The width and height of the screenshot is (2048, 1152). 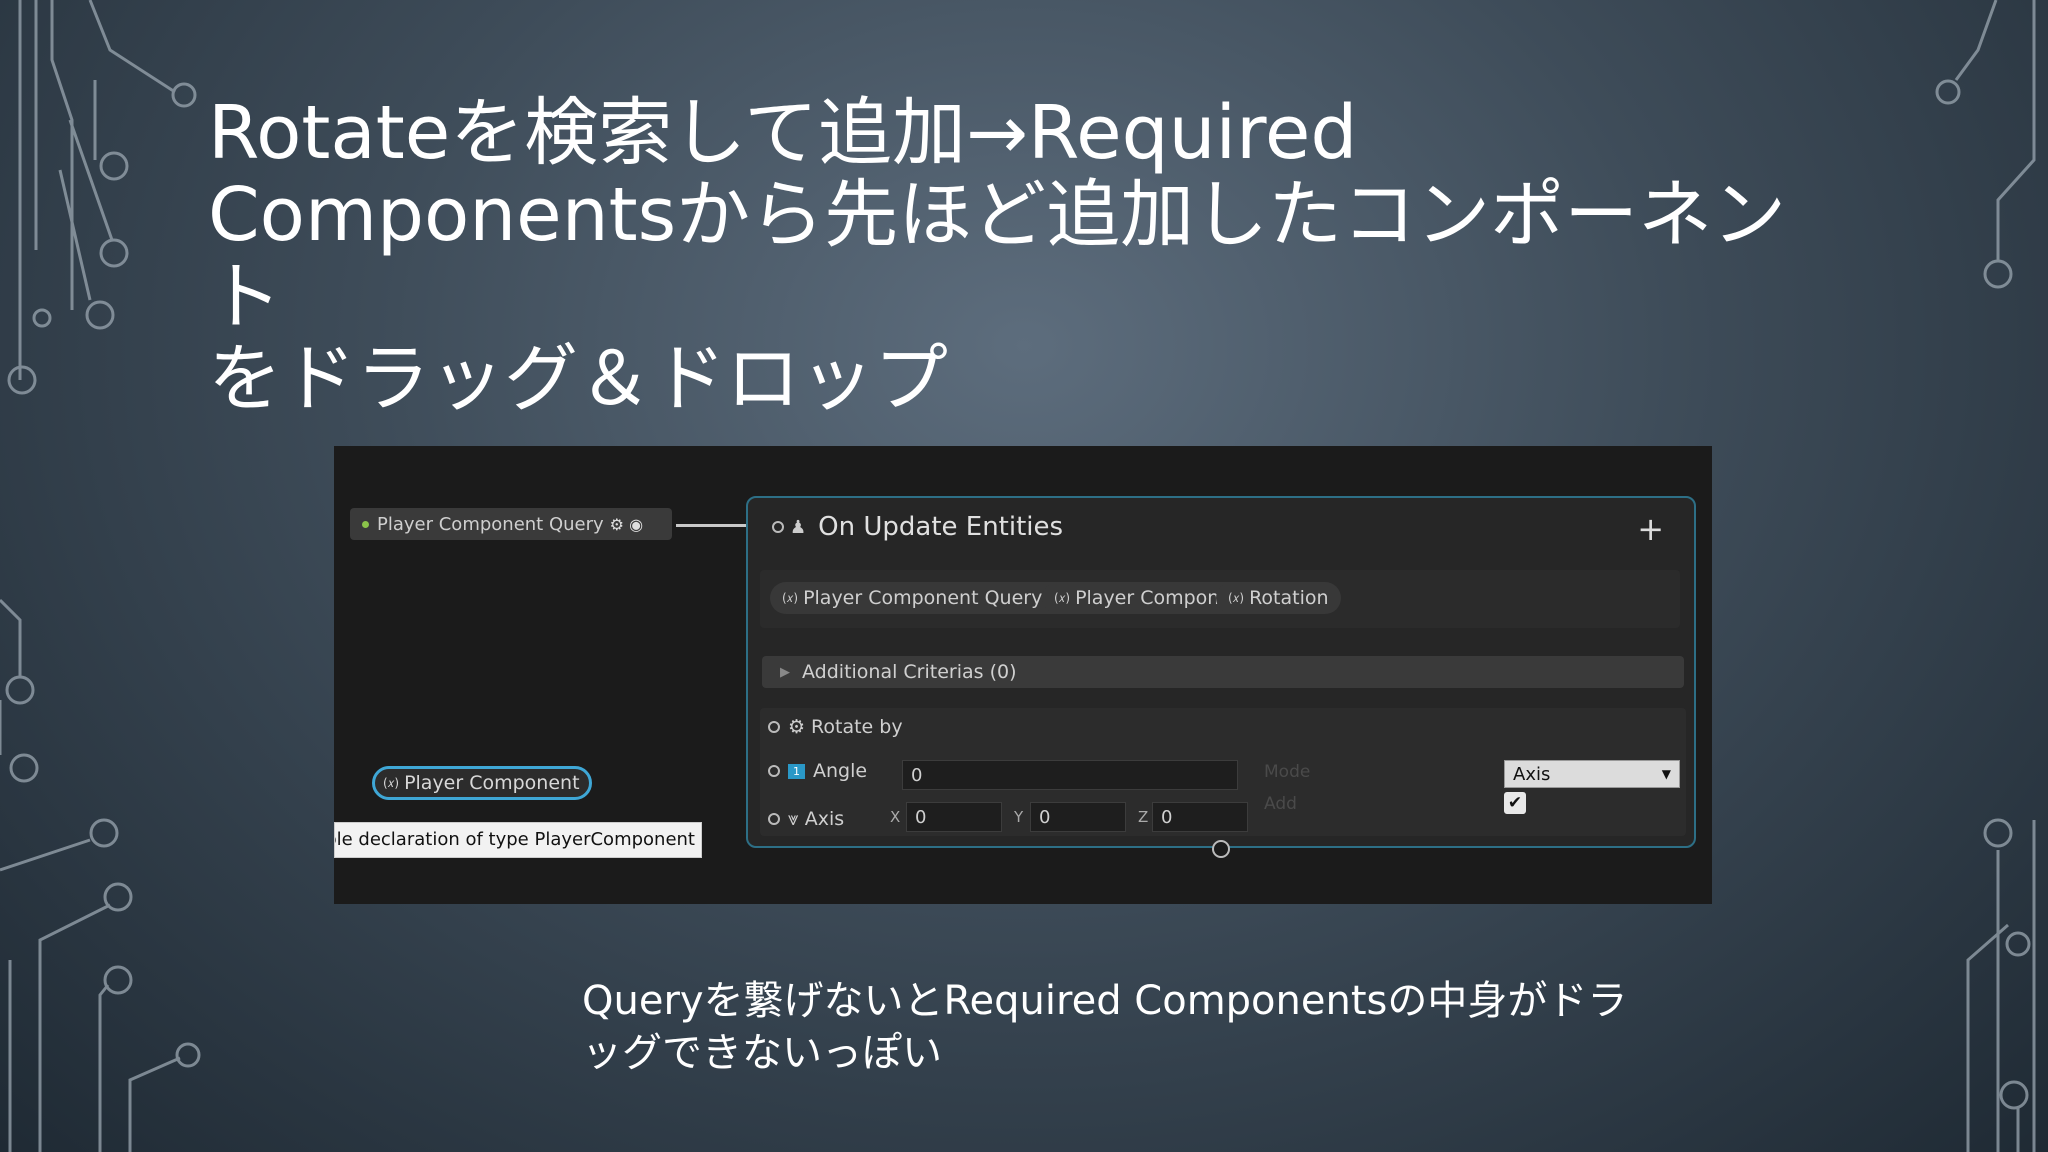 I want to click on drag-tooltip: ble declaration of type PlayerComponent, so click(x=518, y=840).